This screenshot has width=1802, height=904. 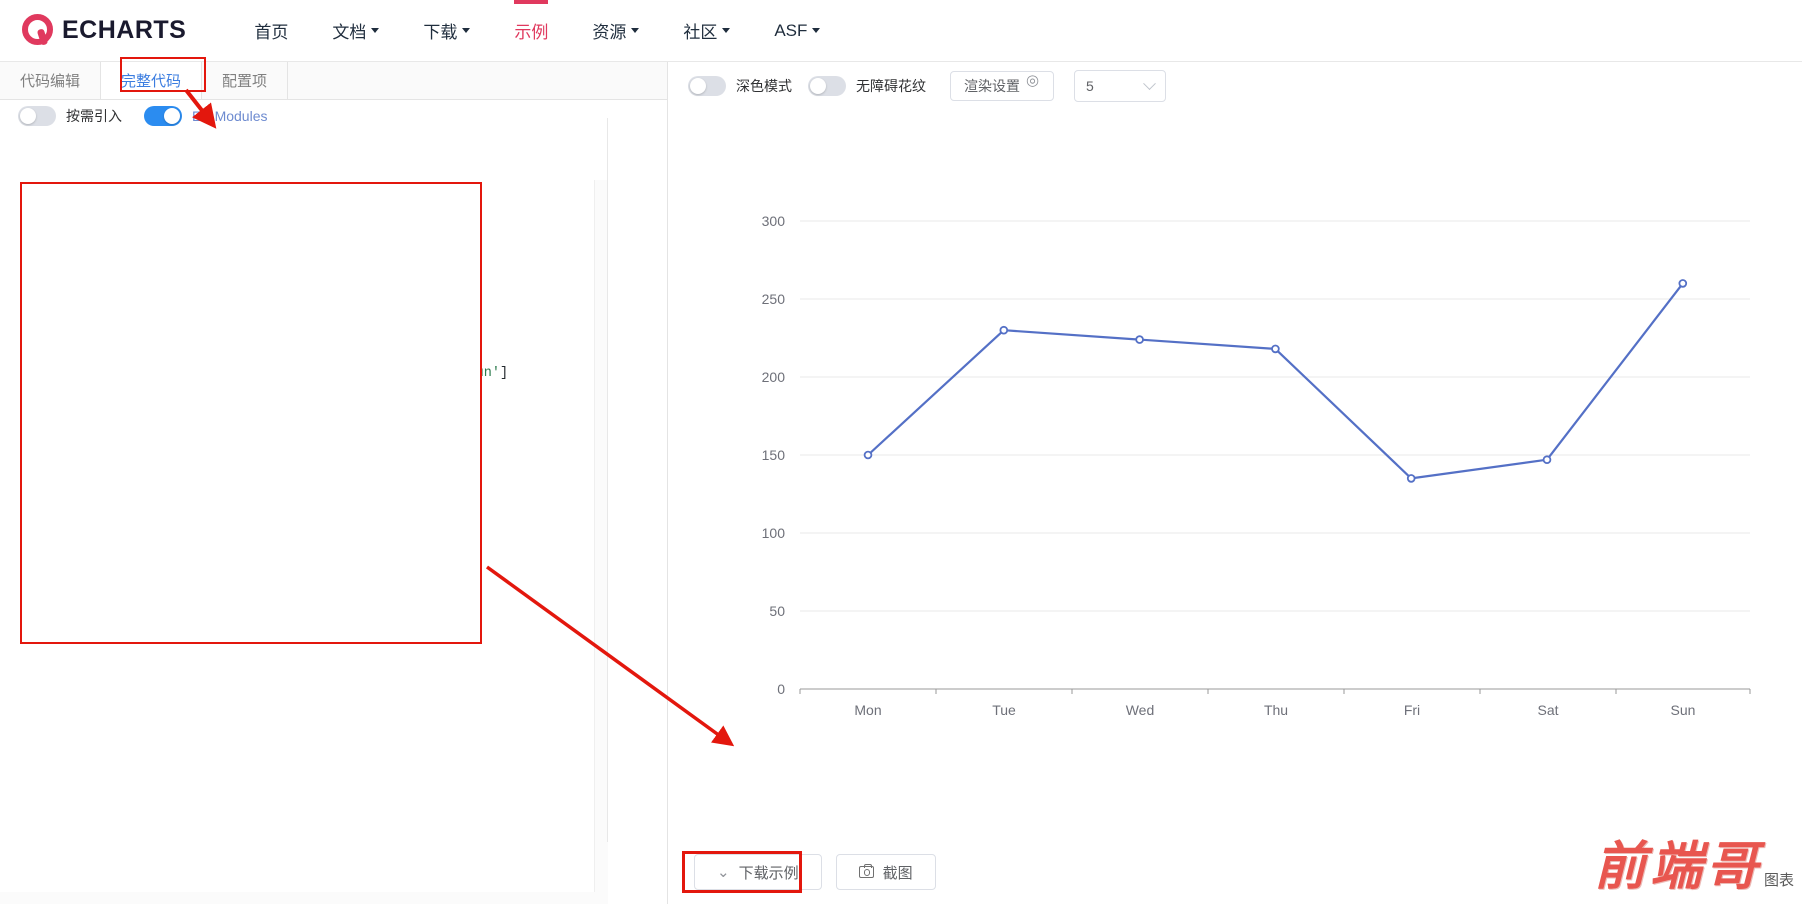 What do you see at coordinates (230, 116) in the screenshot?
I see `toggle-es-modules-label: ES Modules` at bounding box center [230, 116].